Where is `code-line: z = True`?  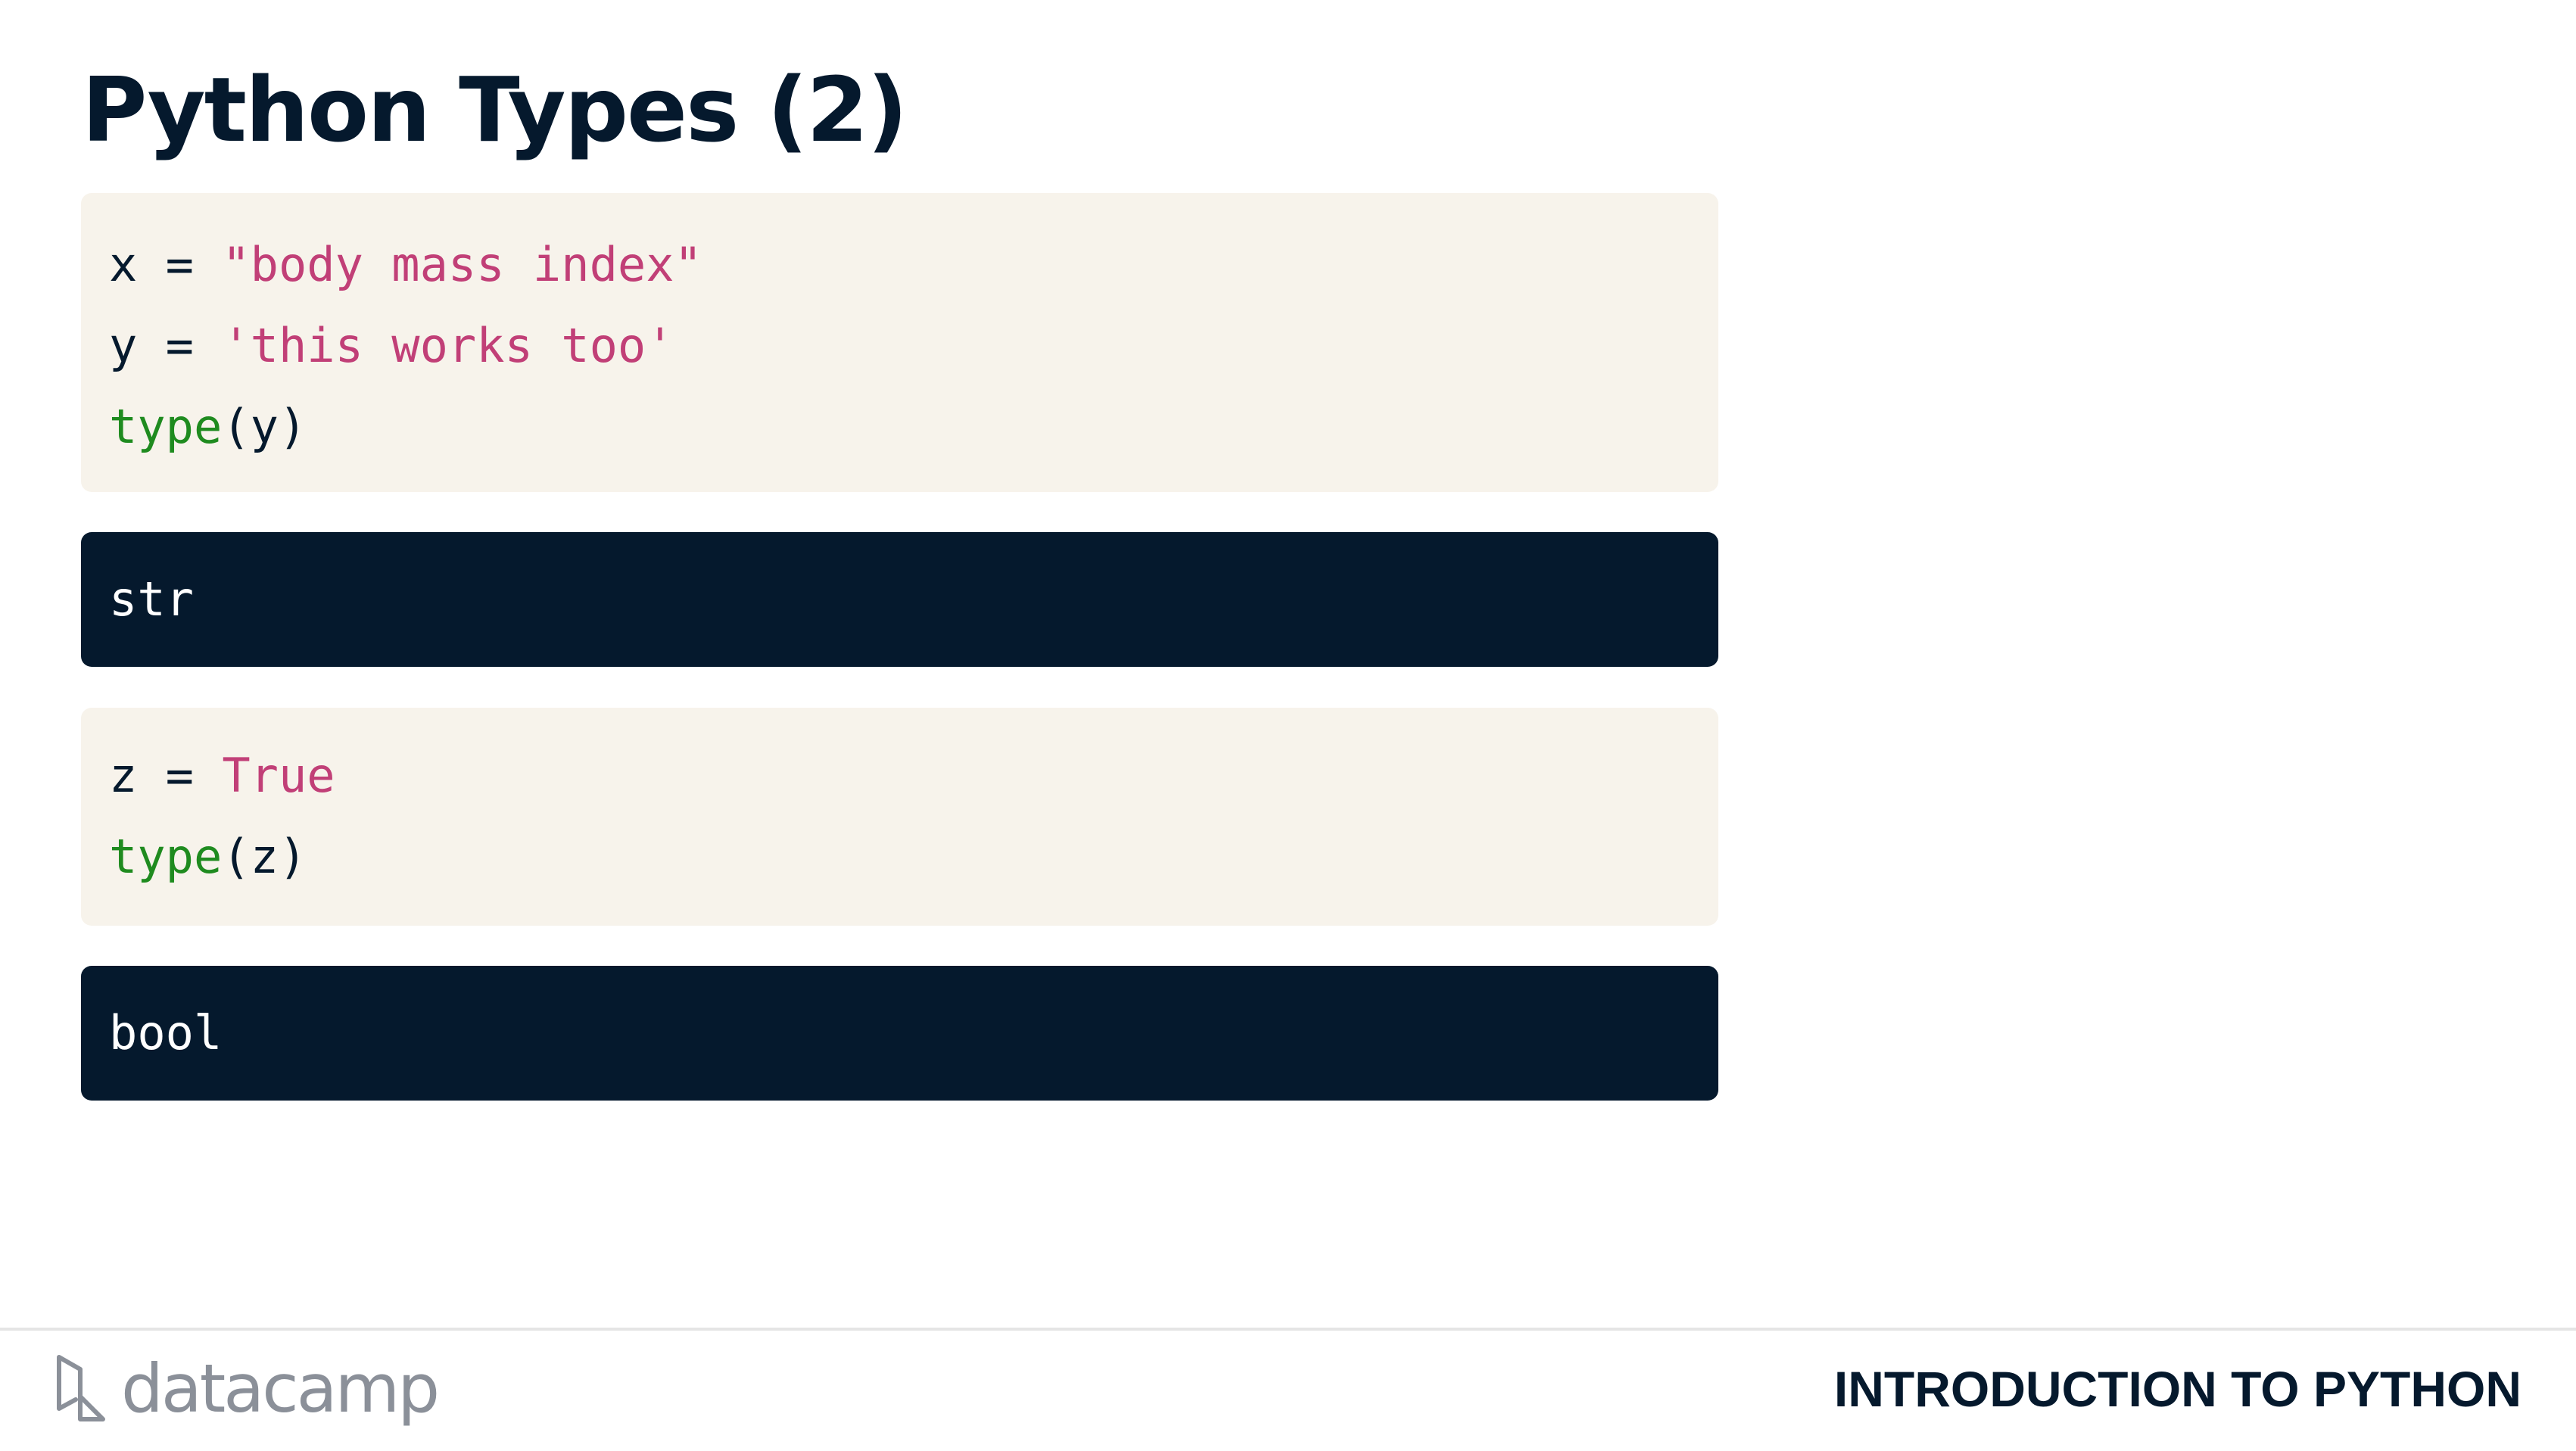 code-line: z = True is located at coordinates (222, 776).